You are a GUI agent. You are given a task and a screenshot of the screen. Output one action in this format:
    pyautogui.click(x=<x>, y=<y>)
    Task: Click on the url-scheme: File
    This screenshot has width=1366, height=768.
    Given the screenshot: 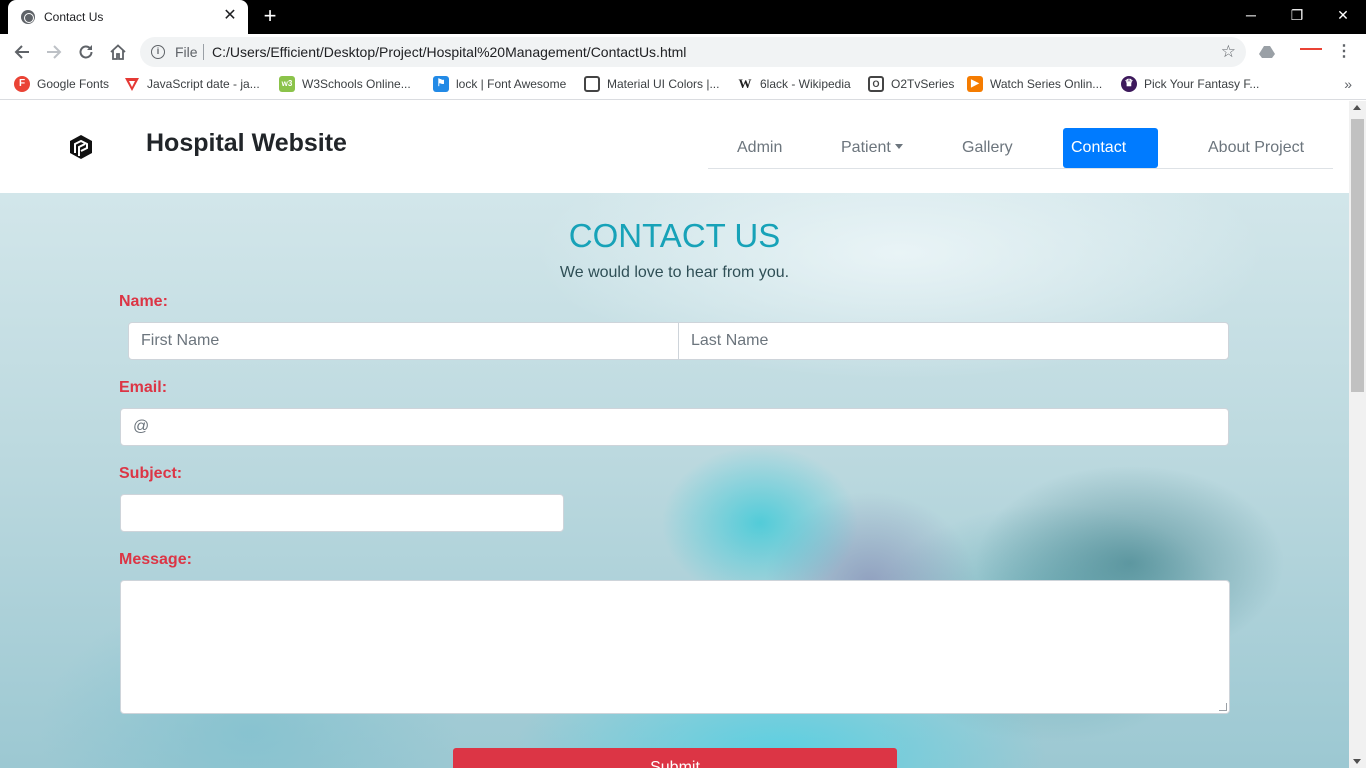 What is the action you would take?
    pyautogui.click(x=186, y=52)
    